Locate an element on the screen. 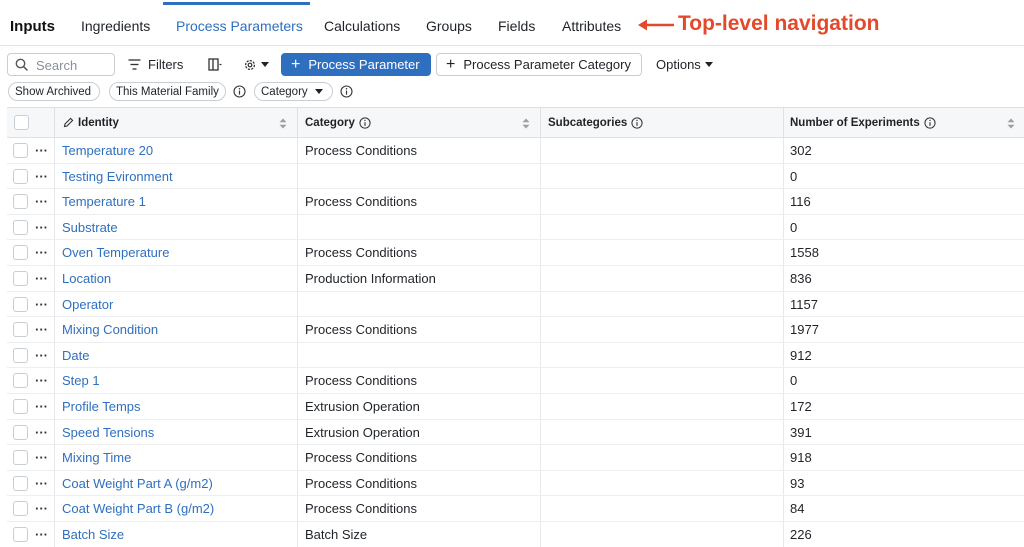 Image resolution: width=1024 pixels, height=547 pixels. tab-process-parameters: Process Parameters is located at coordinates (239, 26).